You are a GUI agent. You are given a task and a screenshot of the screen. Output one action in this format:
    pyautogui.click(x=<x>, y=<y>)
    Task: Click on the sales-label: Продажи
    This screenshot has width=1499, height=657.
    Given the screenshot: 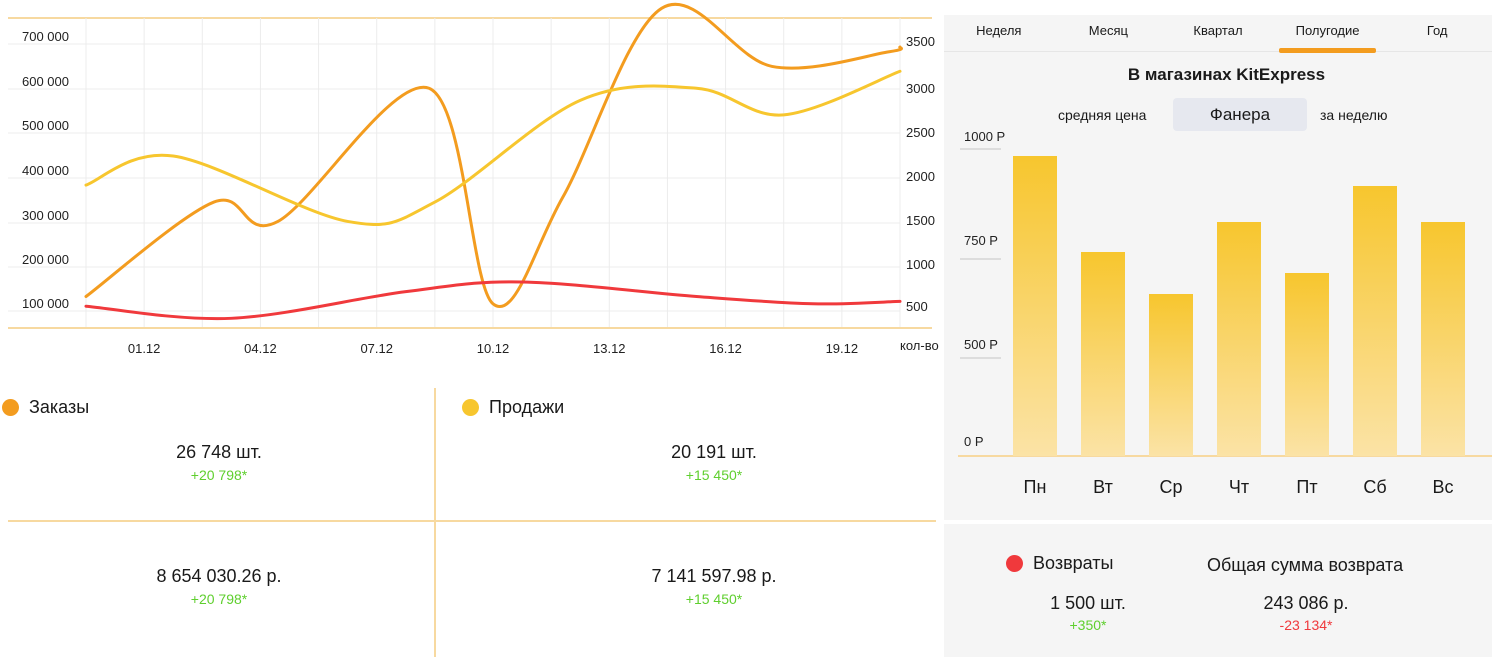 What is the action you would take?
    pyautogui.click(x=527, y=407)
    